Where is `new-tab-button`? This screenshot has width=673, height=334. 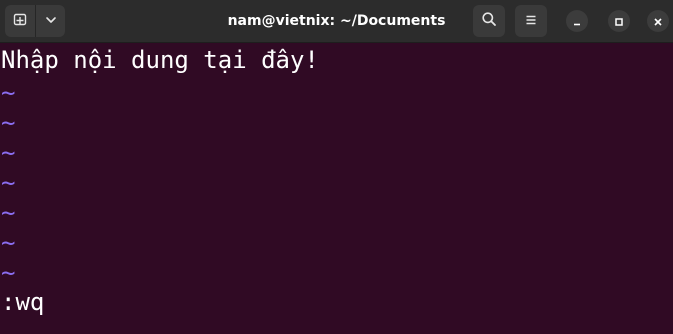
new-tab-button is located at coordinates (20, 21).